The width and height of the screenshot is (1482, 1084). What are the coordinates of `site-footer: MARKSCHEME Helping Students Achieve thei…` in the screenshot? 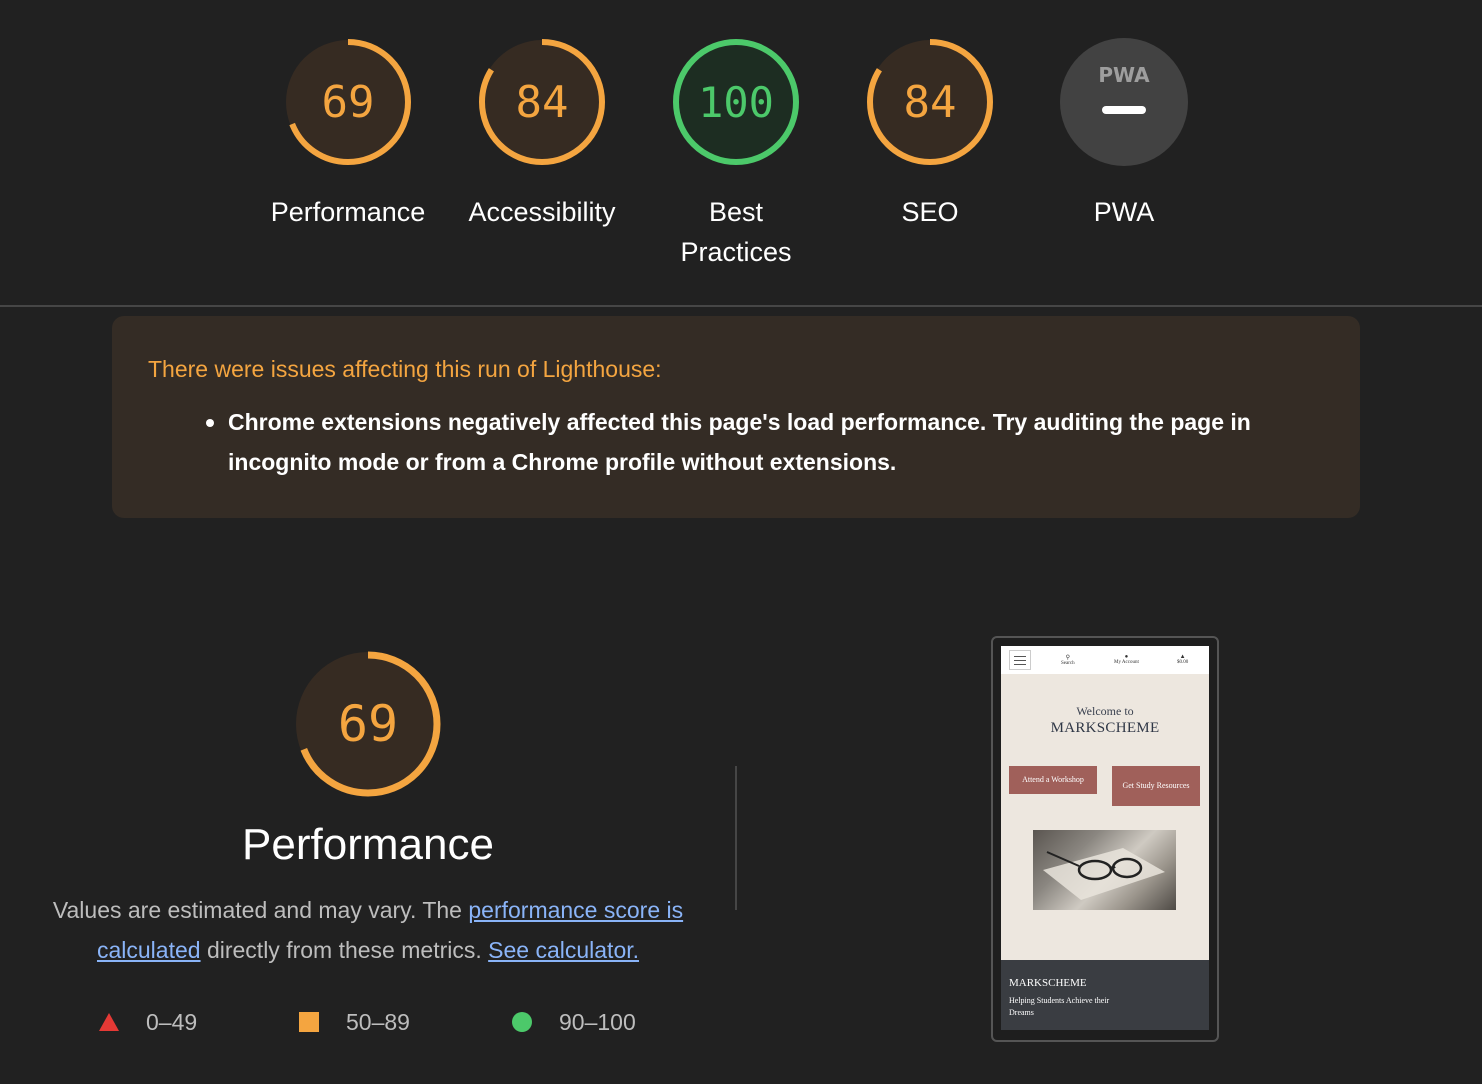 It's located at (1105, 995).